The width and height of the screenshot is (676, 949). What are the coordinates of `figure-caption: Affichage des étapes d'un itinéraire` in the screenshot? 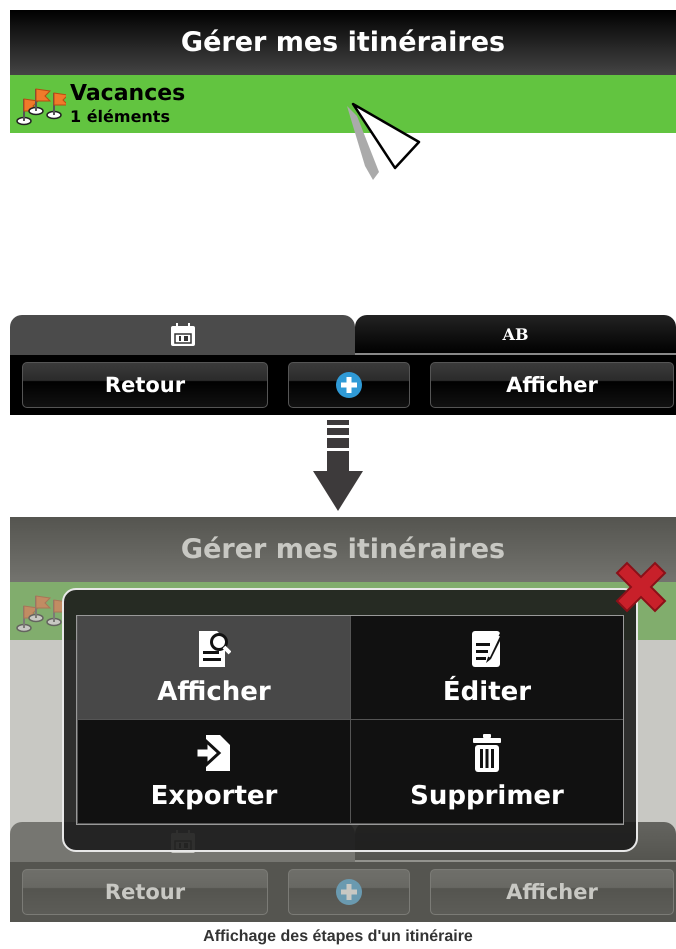 It's located at (338, 937).